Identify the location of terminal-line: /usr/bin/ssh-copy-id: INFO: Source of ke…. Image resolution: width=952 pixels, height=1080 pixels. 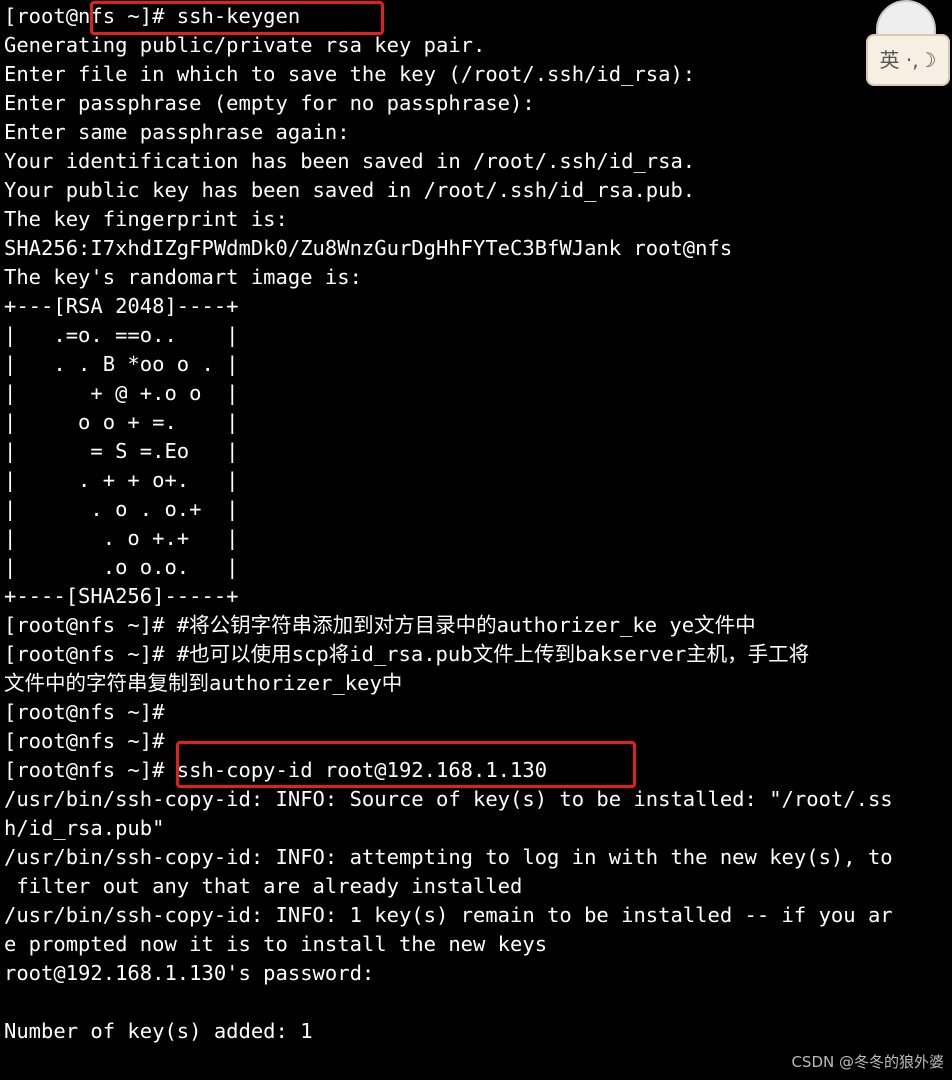
(448, 799).